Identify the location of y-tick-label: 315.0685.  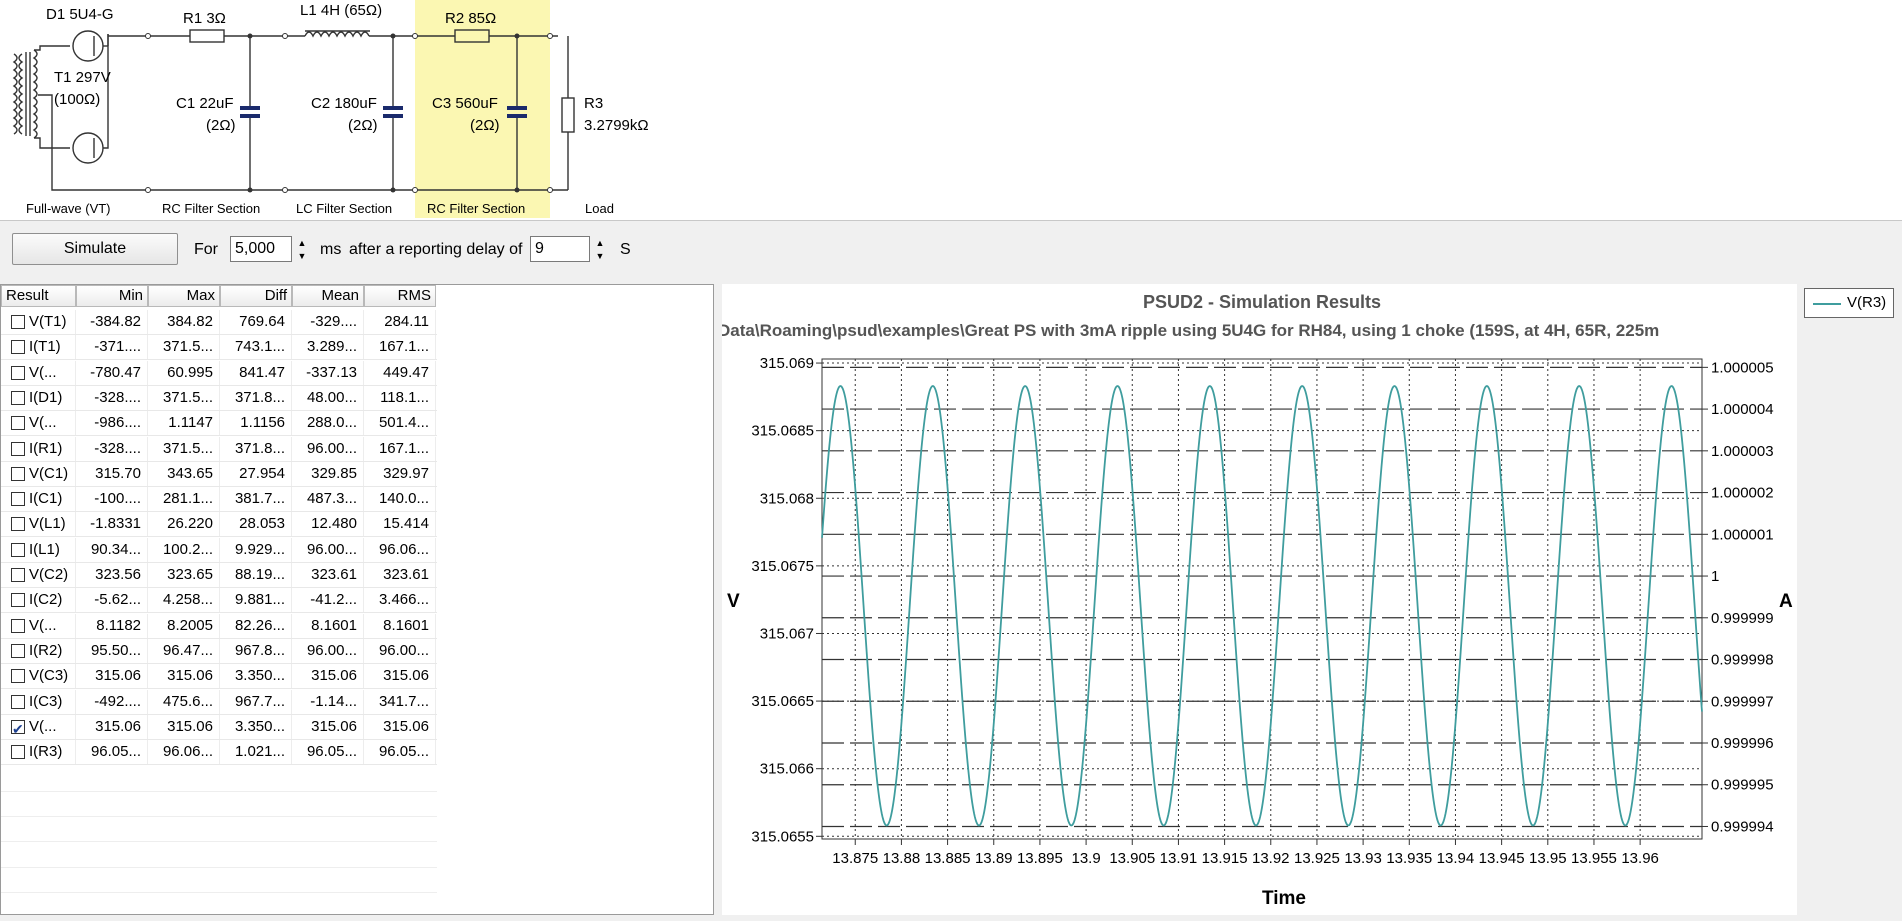
(782, 431).